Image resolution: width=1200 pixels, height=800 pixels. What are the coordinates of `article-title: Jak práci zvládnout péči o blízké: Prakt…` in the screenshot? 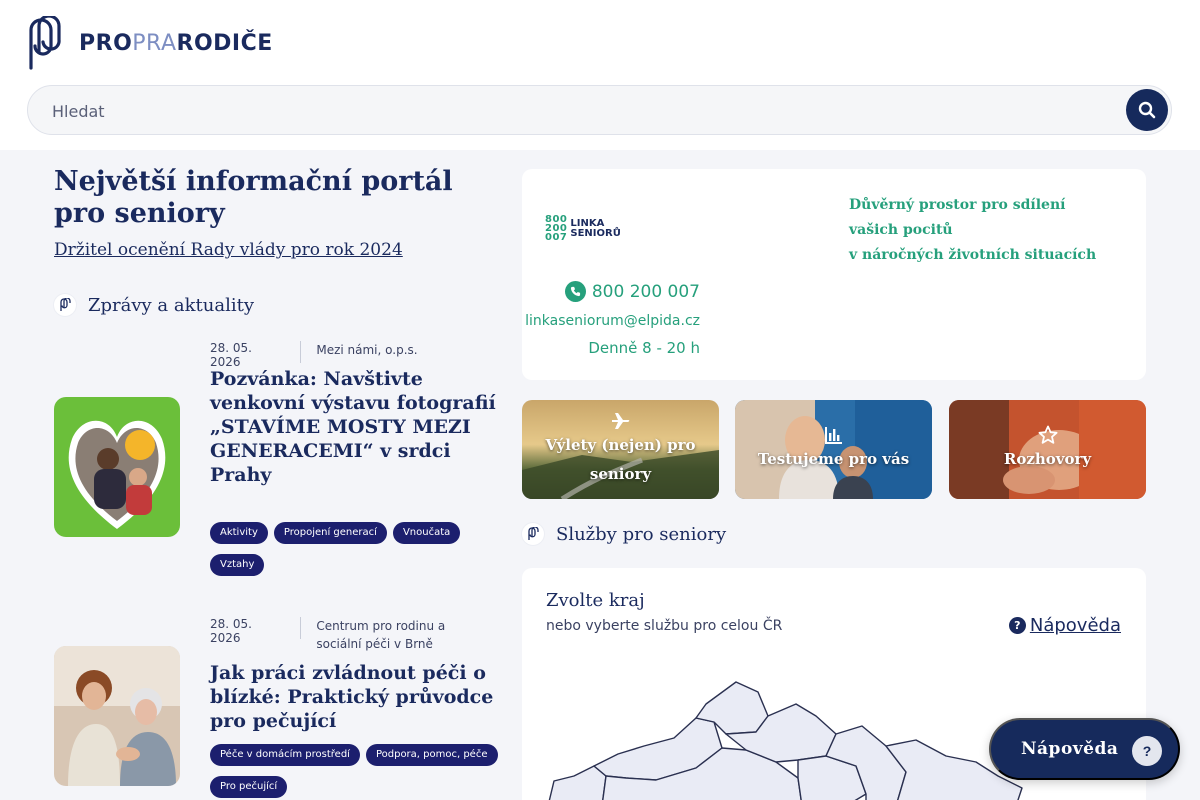 It's located at (355, 697).